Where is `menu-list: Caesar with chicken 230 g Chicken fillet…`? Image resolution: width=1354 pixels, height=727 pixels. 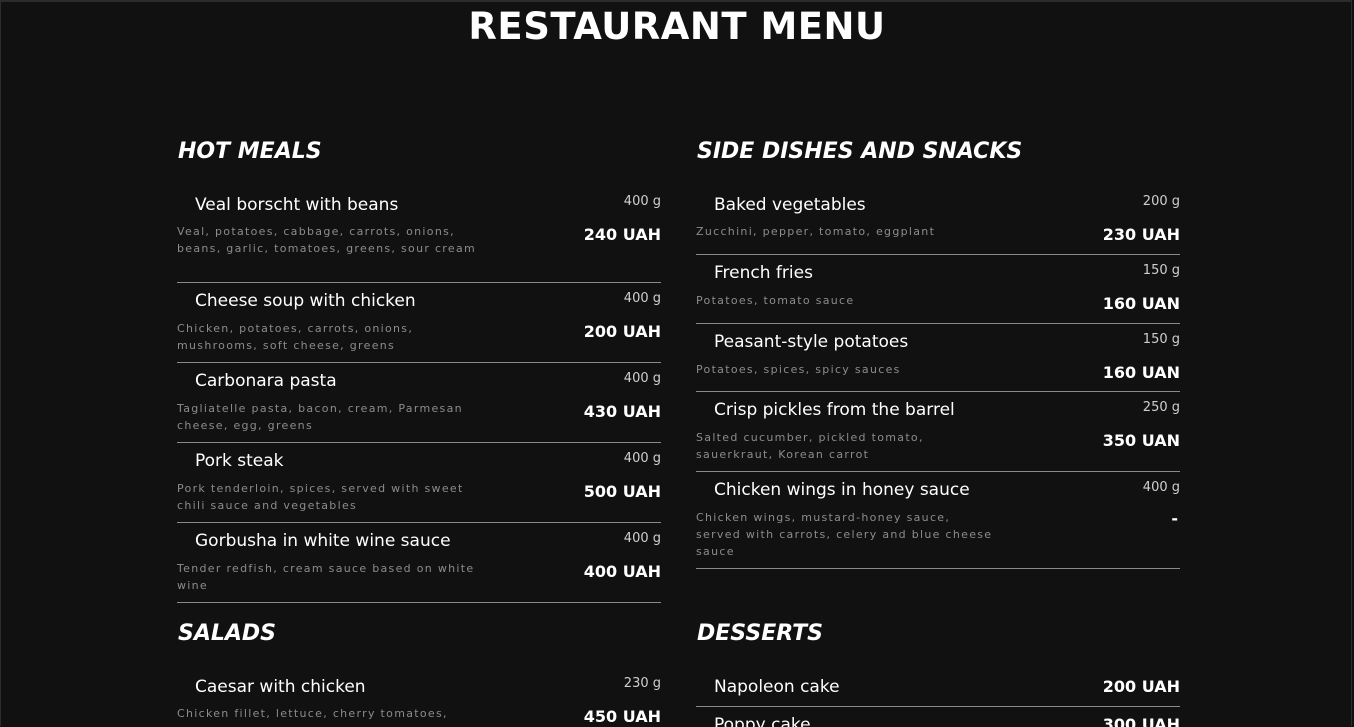 menu-list: Caesar with chicken 230 g Chicken fillet… is located at coordinates (419, 700).